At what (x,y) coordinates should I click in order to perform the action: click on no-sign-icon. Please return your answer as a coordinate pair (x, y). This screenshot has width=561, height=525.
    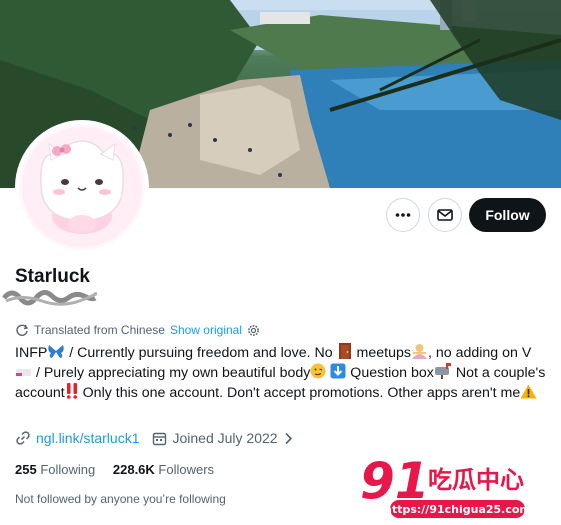
    Looking at the image, I should click on (23, 372).